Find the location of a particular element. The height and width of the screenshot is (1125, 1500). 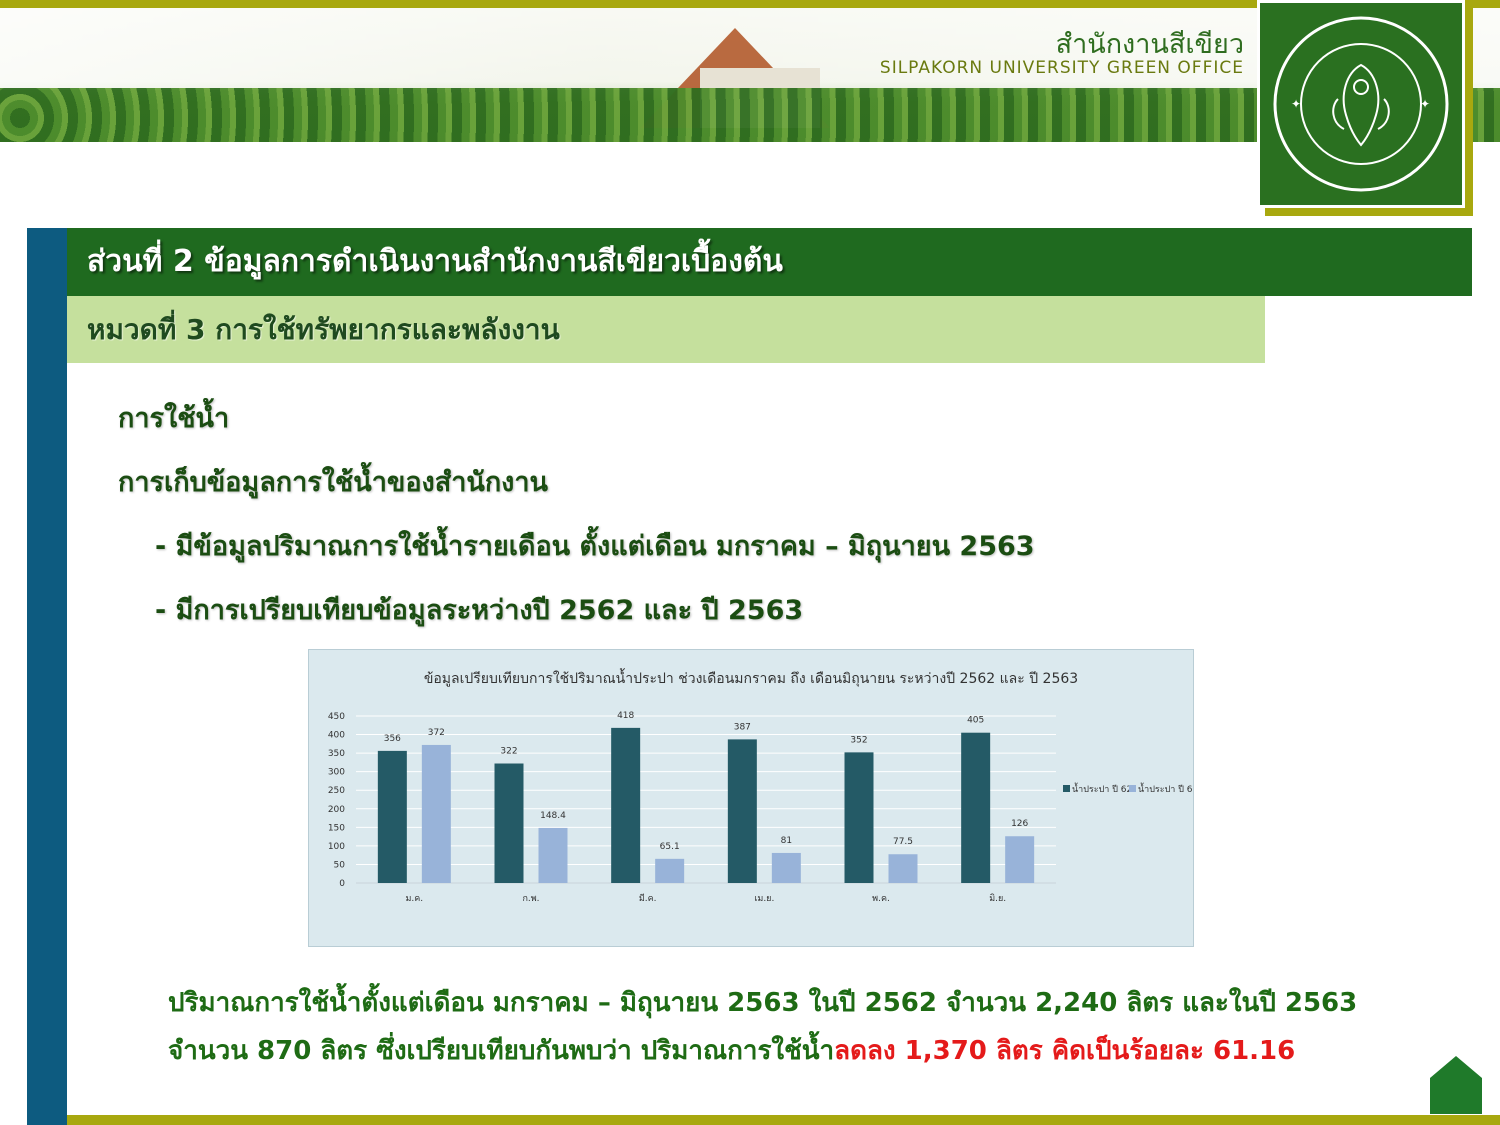

office-title-english: SILPAKORN UNIVERSITY GREEN OFFICE is located at coordinates (1061, 68).